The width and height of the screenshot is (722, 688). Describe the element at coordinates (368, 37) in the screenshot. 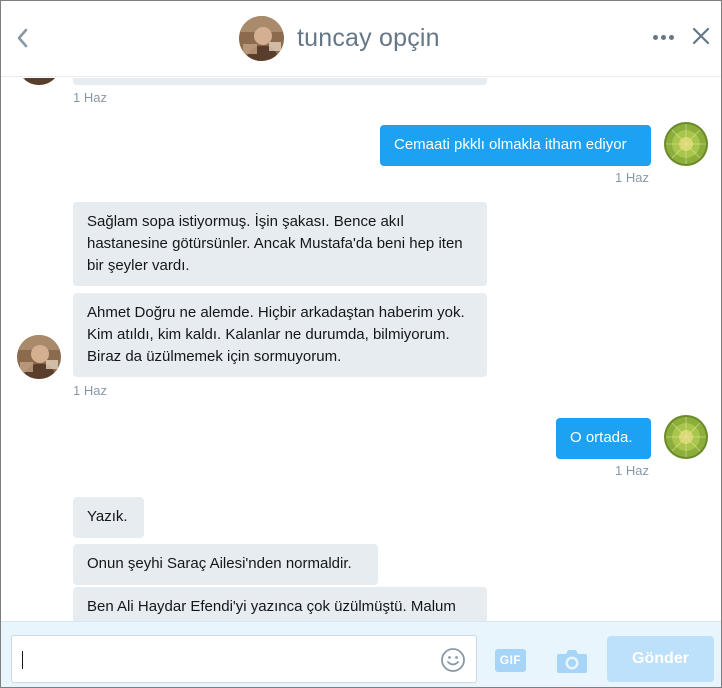

I see `conversation-title: tuncay opçin` at that location.